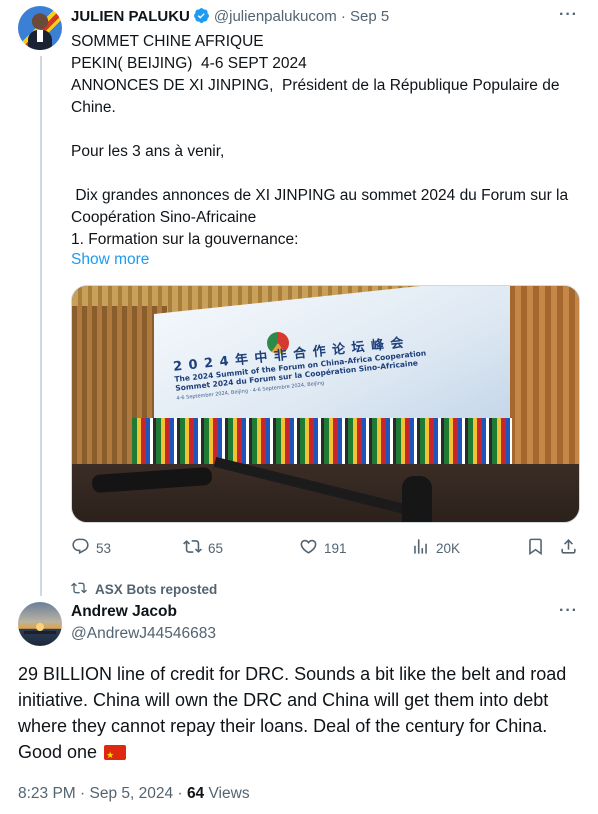 The image size is (598, 814). I want to click on tweet1-header: JULIEN PALUKU @julienpalukucom · Sep 5, so click(230, 18).